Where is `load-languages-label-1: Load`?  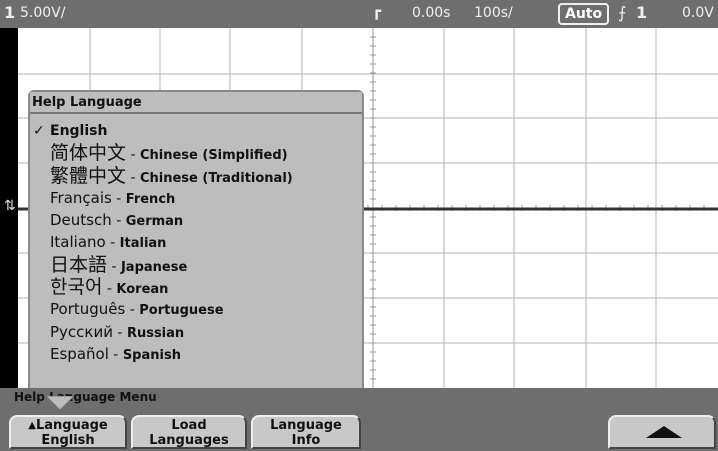
load-languages-label-1: Load is located at coordinates (189, 425).